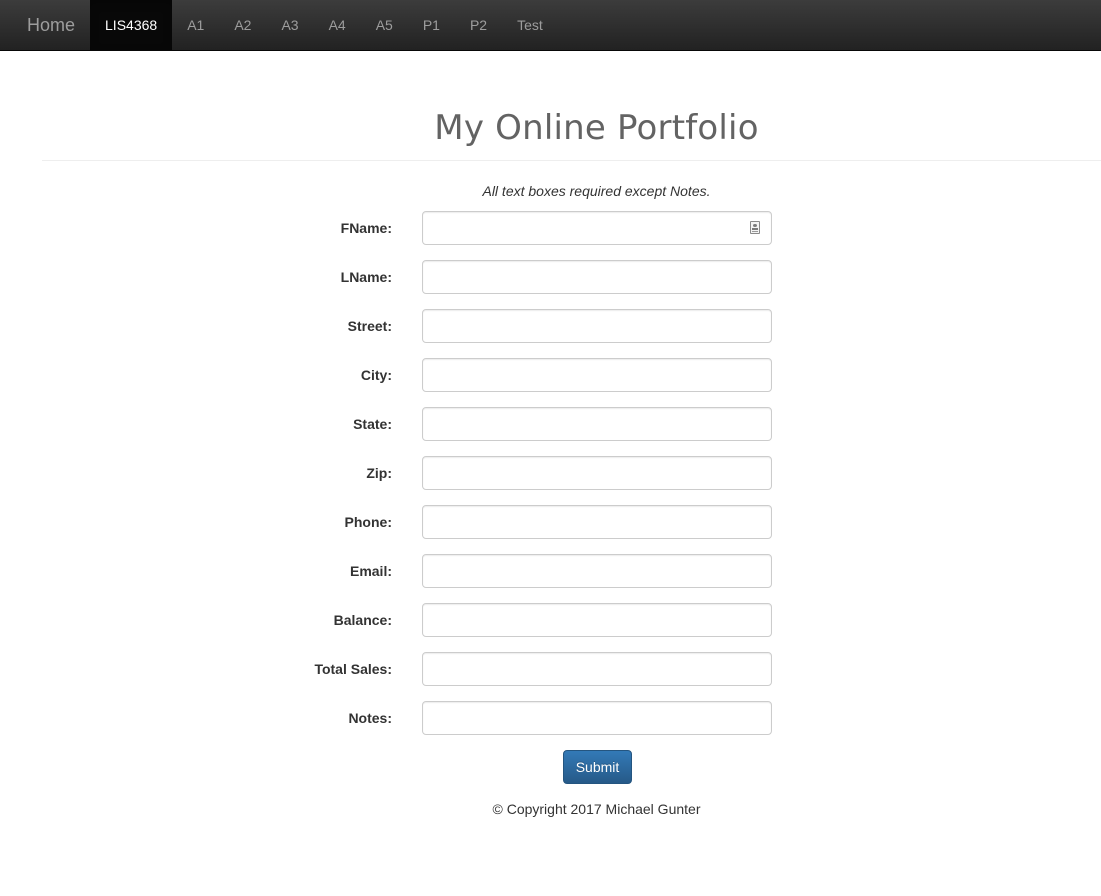  What do you see at coordinates (596, 128) in the screenshot?
I see `page-title: My Online Portfolio` at bounding box center [596, 128].